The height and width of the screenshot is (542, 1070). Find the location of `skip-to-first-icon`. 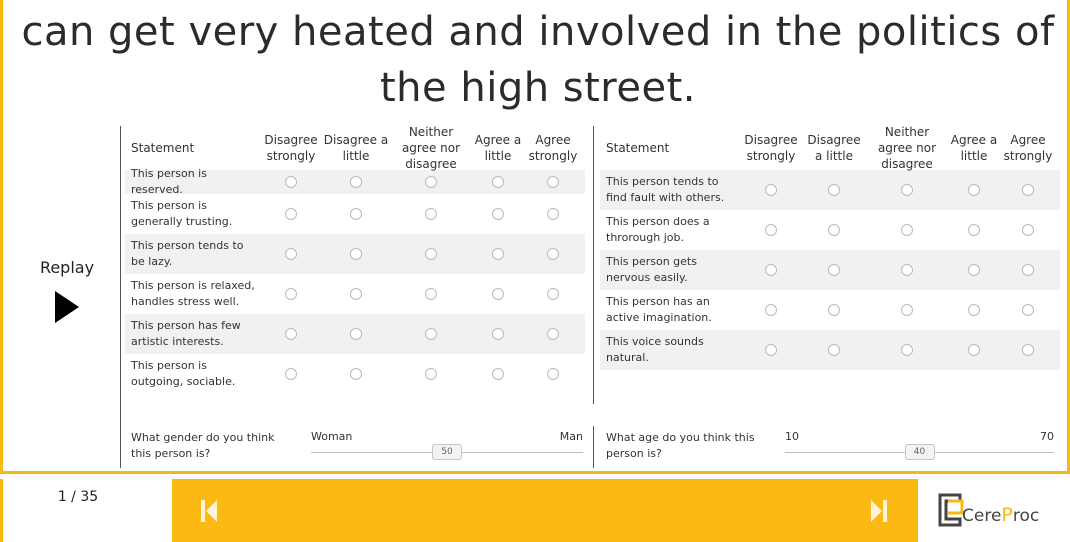

skip-to-first-icon is located at coordinates (209, 511).